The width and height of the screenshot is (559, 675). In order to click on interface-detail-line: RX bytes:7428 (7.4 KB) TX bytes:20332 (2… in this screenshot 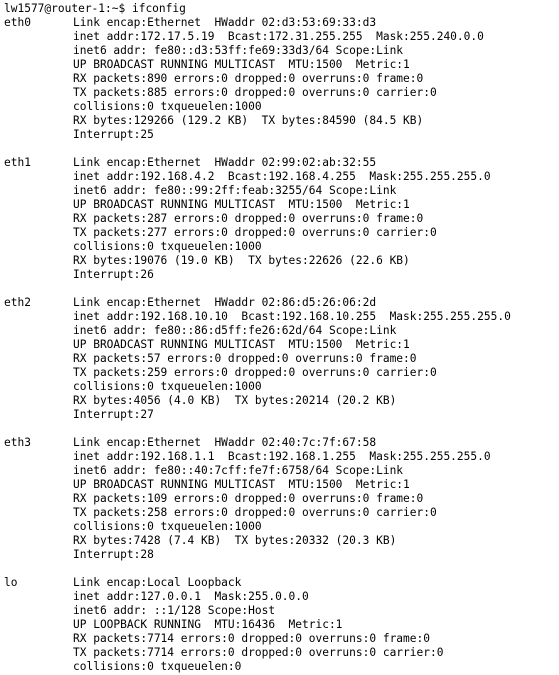, I will do `click(235, 540)`.